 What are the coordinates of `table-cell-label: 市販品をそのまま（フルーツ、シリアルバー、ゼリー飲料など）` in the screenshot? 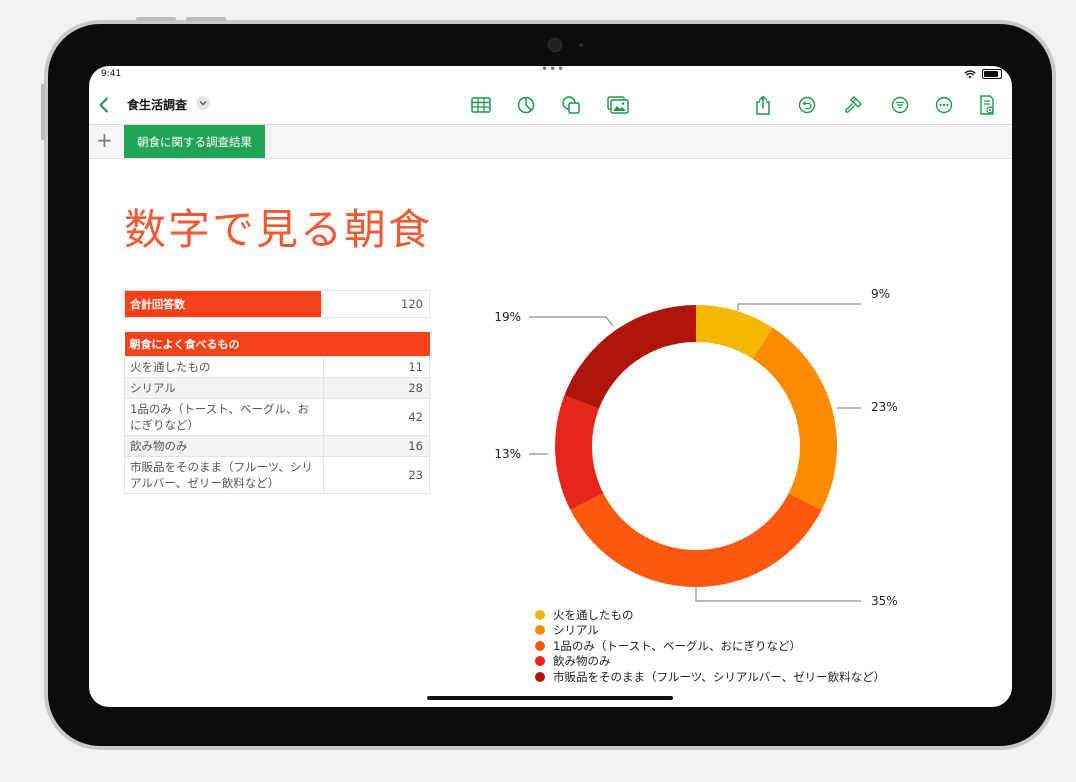 It's located at (224, 475).